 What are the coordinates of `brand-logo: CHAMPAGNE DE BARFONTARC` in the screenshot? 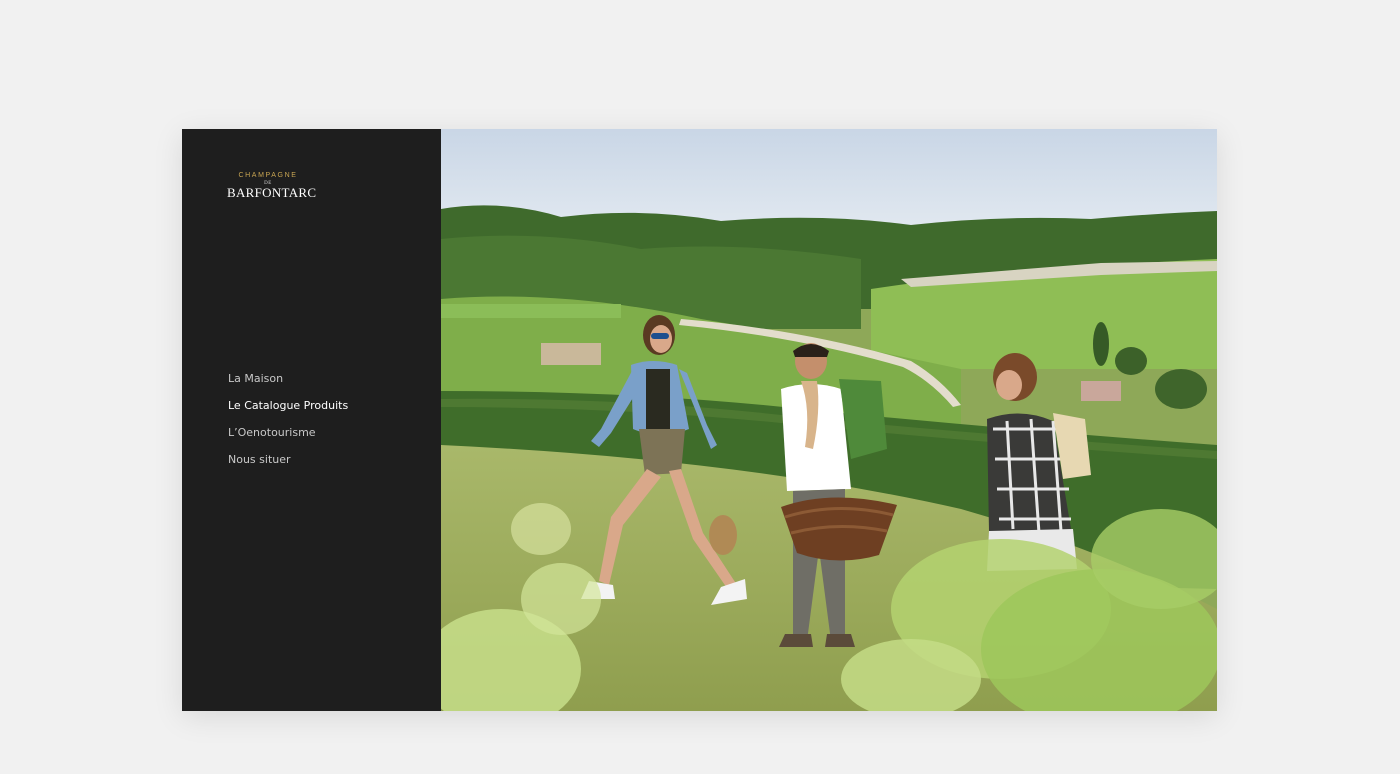 It's located at (272, 185).